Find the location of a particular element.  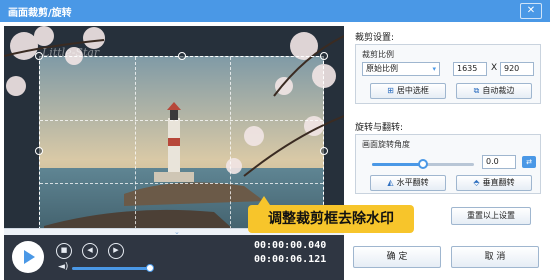

crop-handle-top-right is located at coordinates (324, 56).